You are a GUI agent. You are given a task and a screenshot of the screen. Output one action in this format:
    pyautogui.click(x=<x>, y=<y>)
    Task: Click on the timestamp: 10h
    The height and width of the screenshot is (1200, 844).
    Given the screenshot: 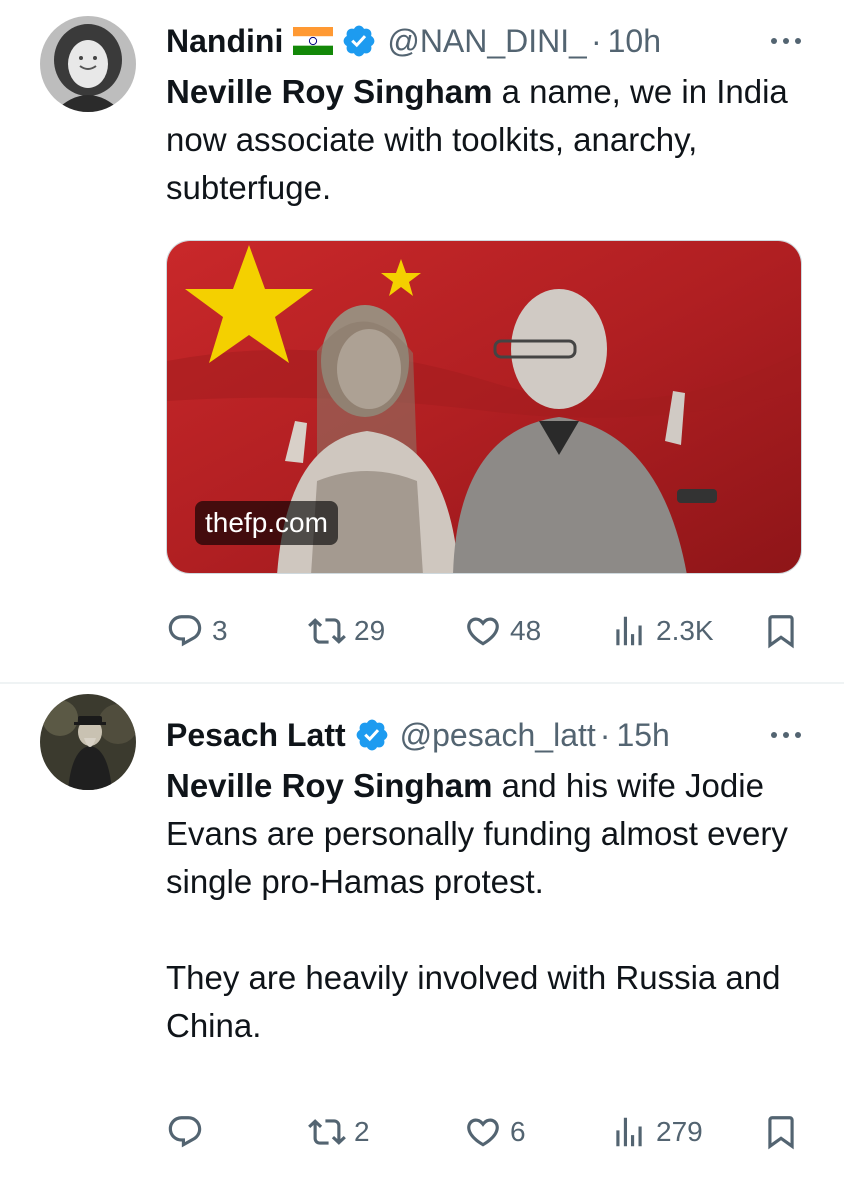 What is the action you would take?
    pyautogui.click(x=634, y=41)
    